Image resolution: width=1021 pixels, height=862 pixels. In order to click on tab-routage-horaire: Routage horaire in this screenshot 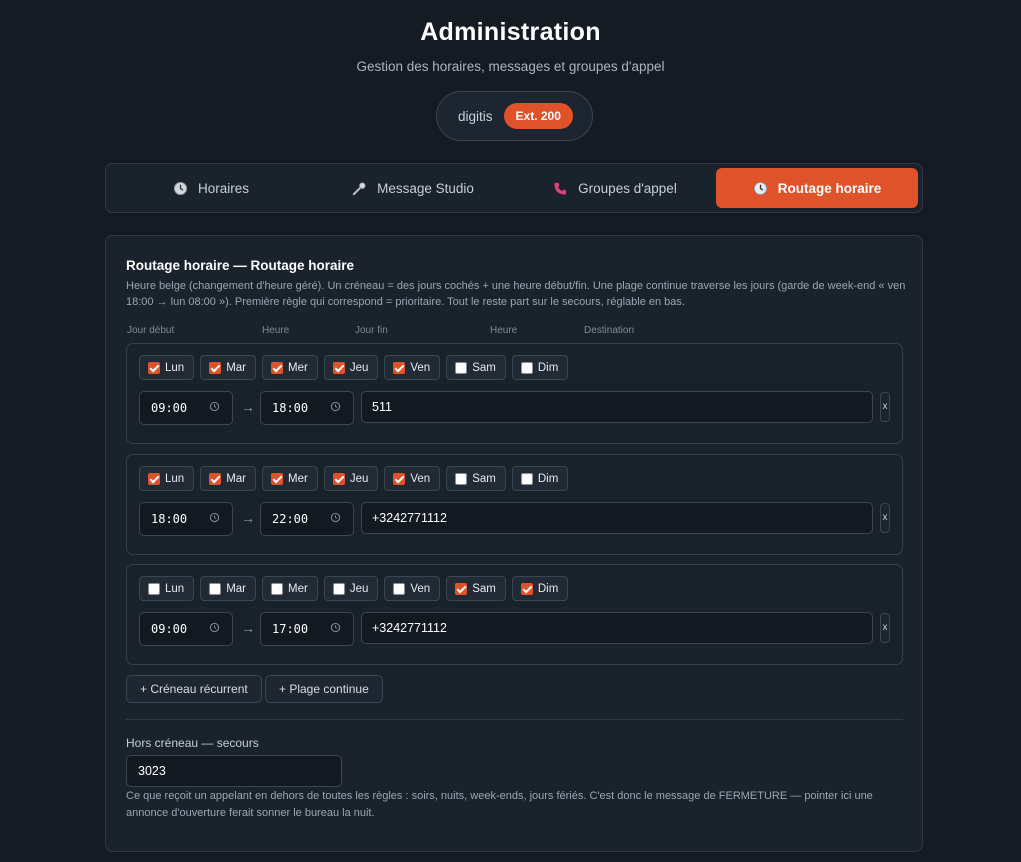, I will do `click(817, 188)`.